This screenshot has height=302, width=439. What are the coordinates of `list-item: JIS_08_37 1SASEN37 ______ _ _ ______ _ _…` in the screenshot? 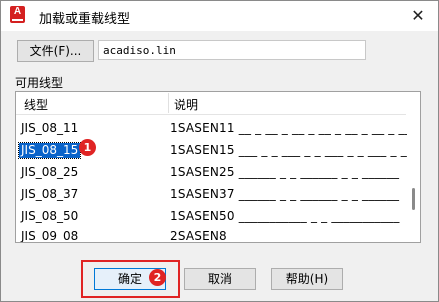 It's located at (211, 194).